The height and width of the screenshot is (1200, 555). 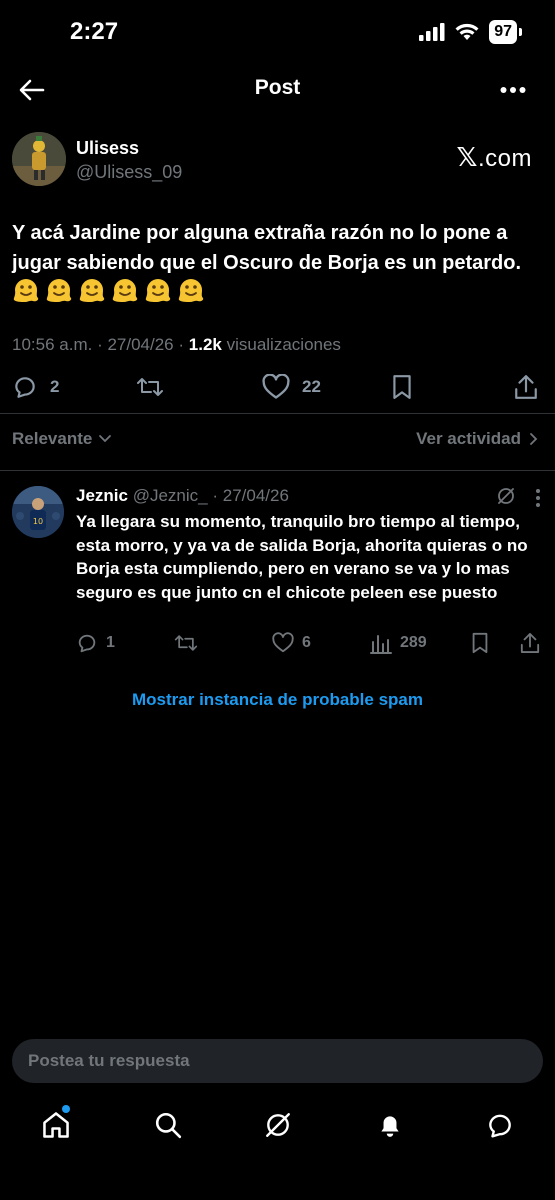 What do you see at coordinates (205, 344) in the screenshot?
I see `views-count: 1.2k` at bounding box center [205, 344].